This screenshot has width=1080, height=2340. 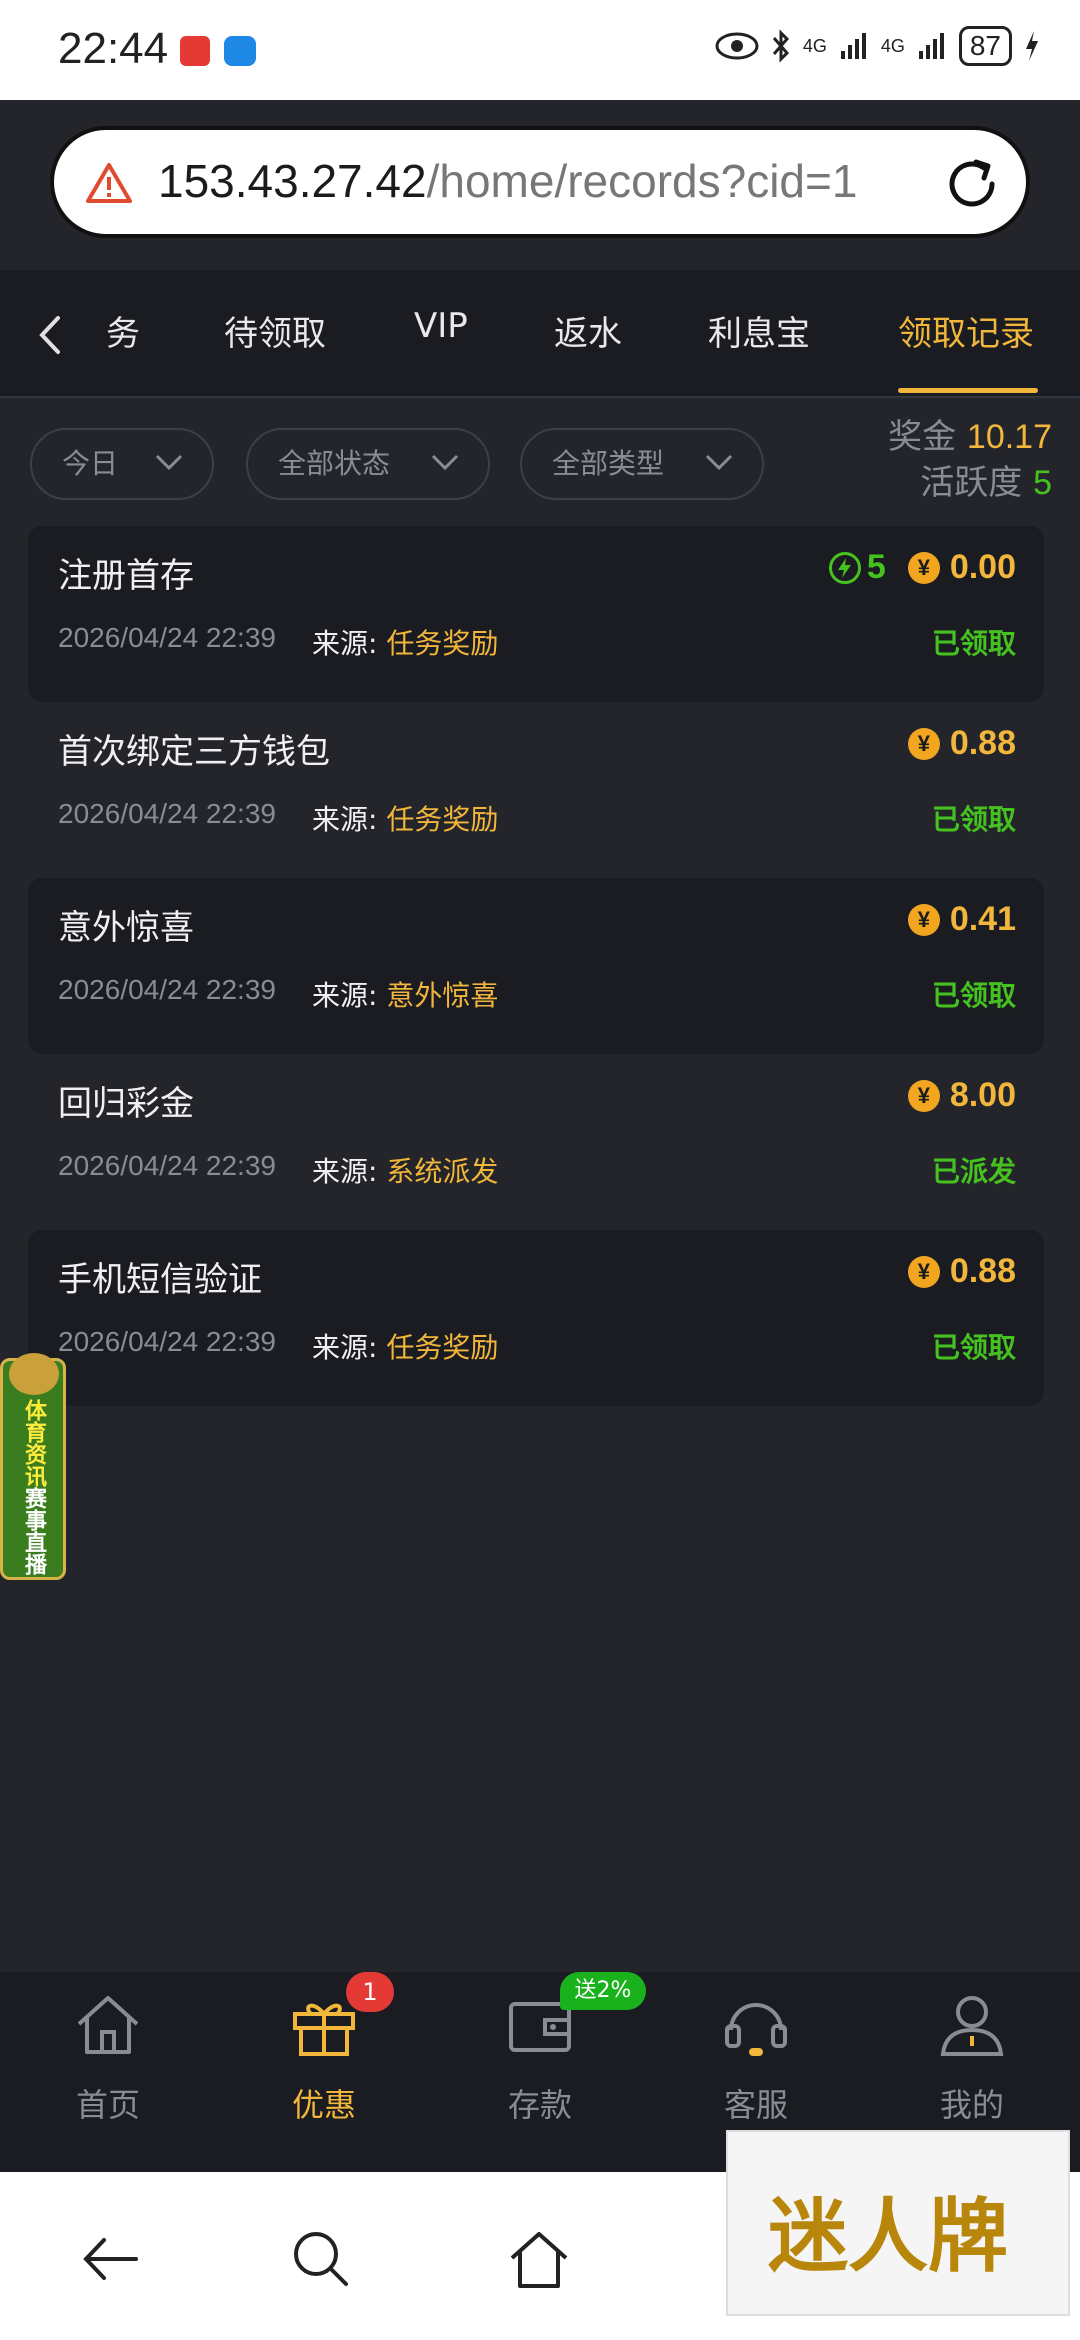 I want to click on reload-icon, so click(x=972, y=184).